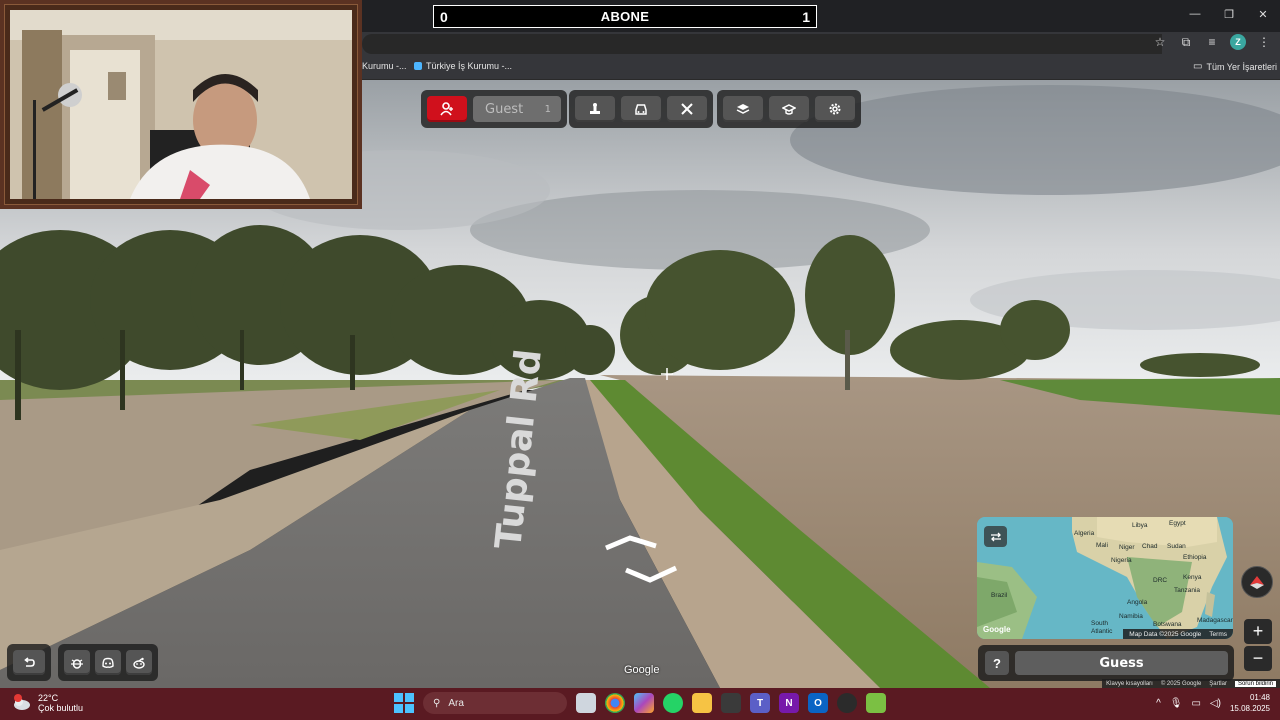  I want to click on close-cross-icon, so click(687, 109).